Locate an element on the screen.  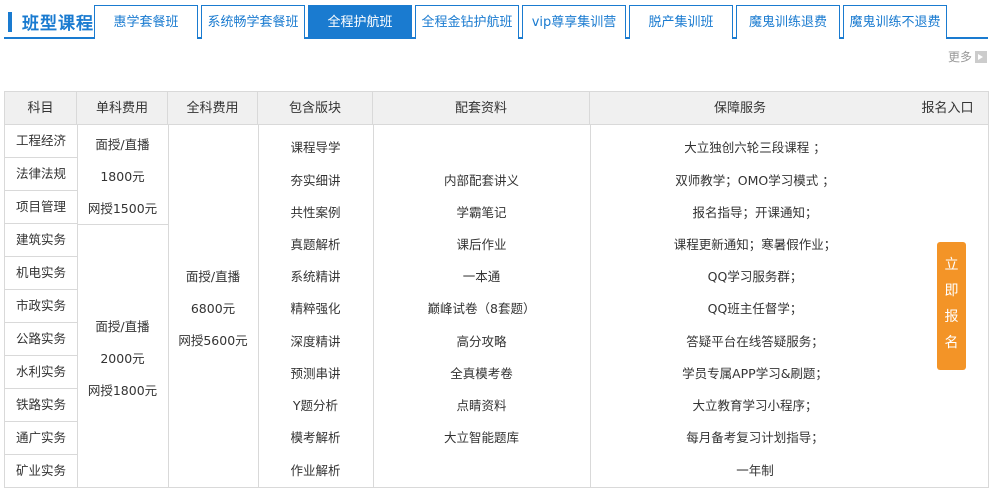
subject-cell: 公路实务 is located at coordinates (41, 339).